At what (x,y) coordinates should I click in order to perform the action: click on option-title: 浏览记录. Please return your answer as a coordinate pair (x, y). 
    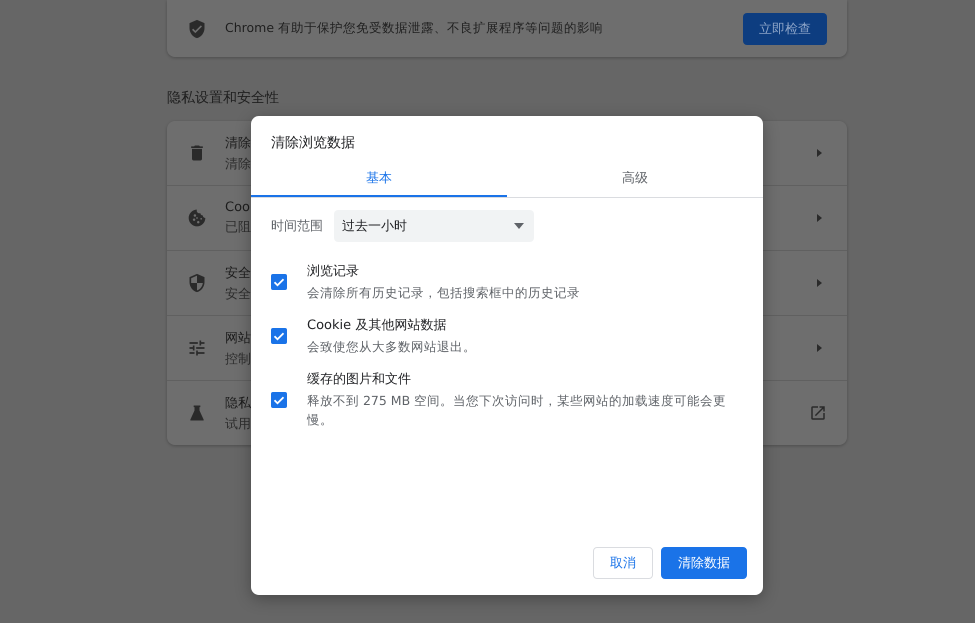
    Looking at the image, I should click on (333, 271).